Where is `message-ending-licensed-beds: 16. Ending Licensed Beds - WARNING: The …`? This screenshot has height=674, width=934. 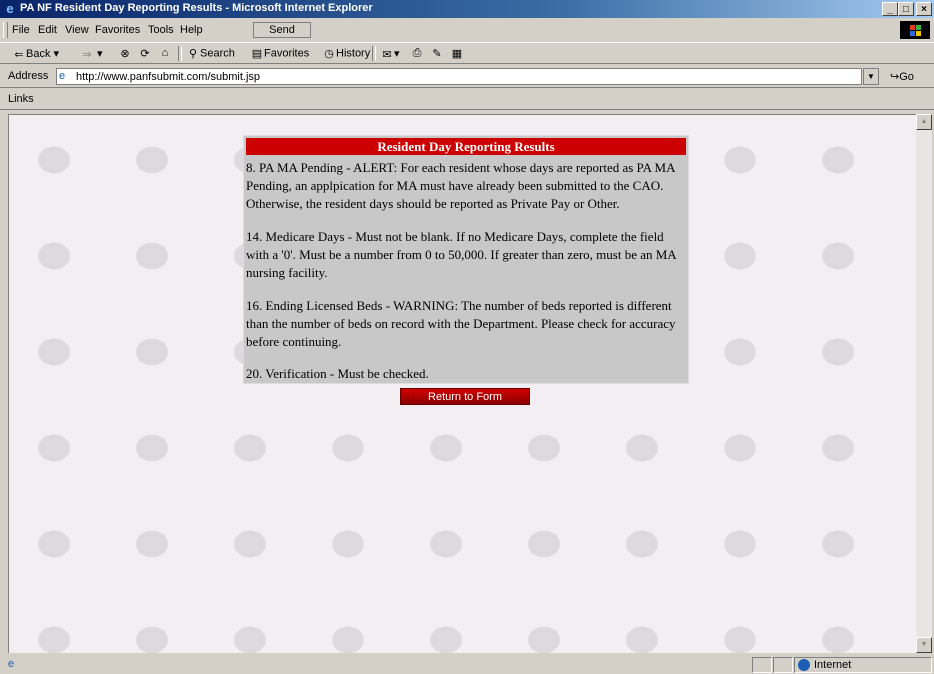
message-ending-licensed-beds: 16. Ending Licensed Beds - WARNING: The … is located at coordinates (461, 323).